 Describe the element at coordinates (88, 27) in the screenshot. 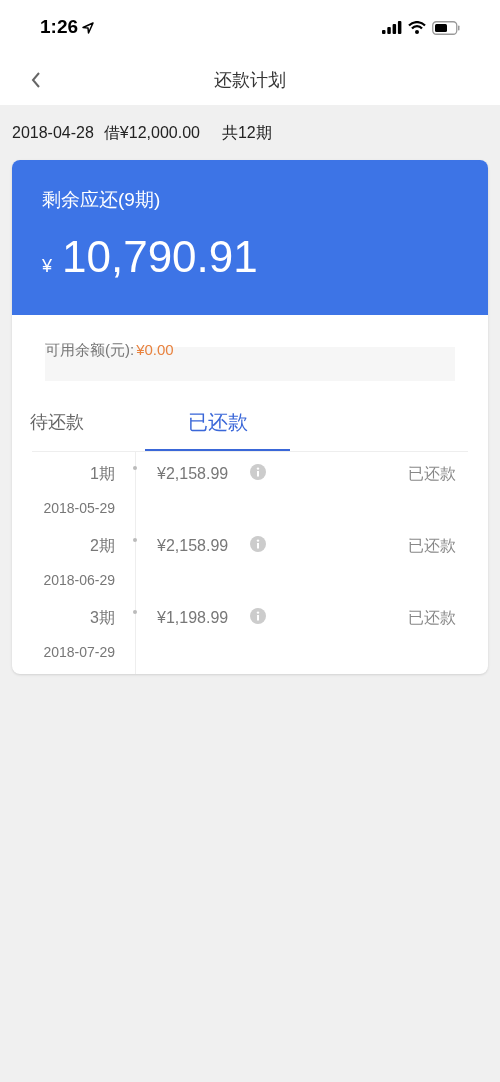

I see `location-icon` at that location.